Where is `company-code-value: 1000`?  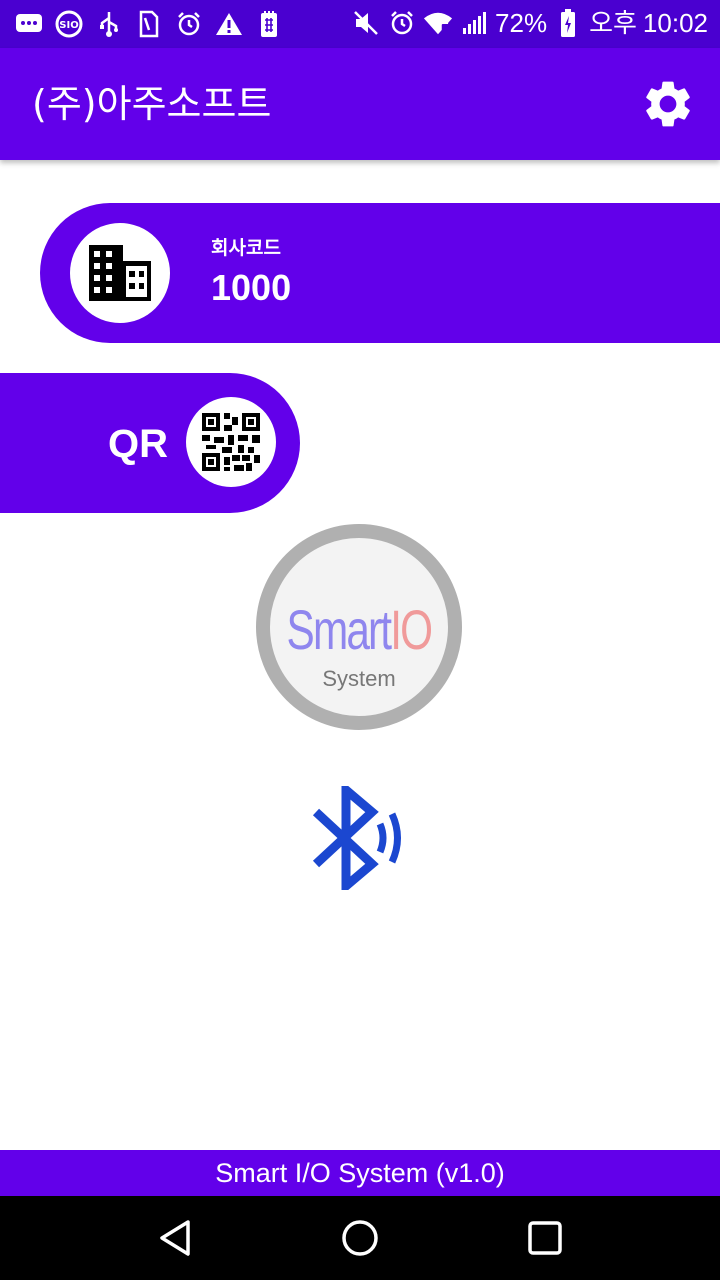 company-code-value: 1000 is located at coordinates (251, 287).